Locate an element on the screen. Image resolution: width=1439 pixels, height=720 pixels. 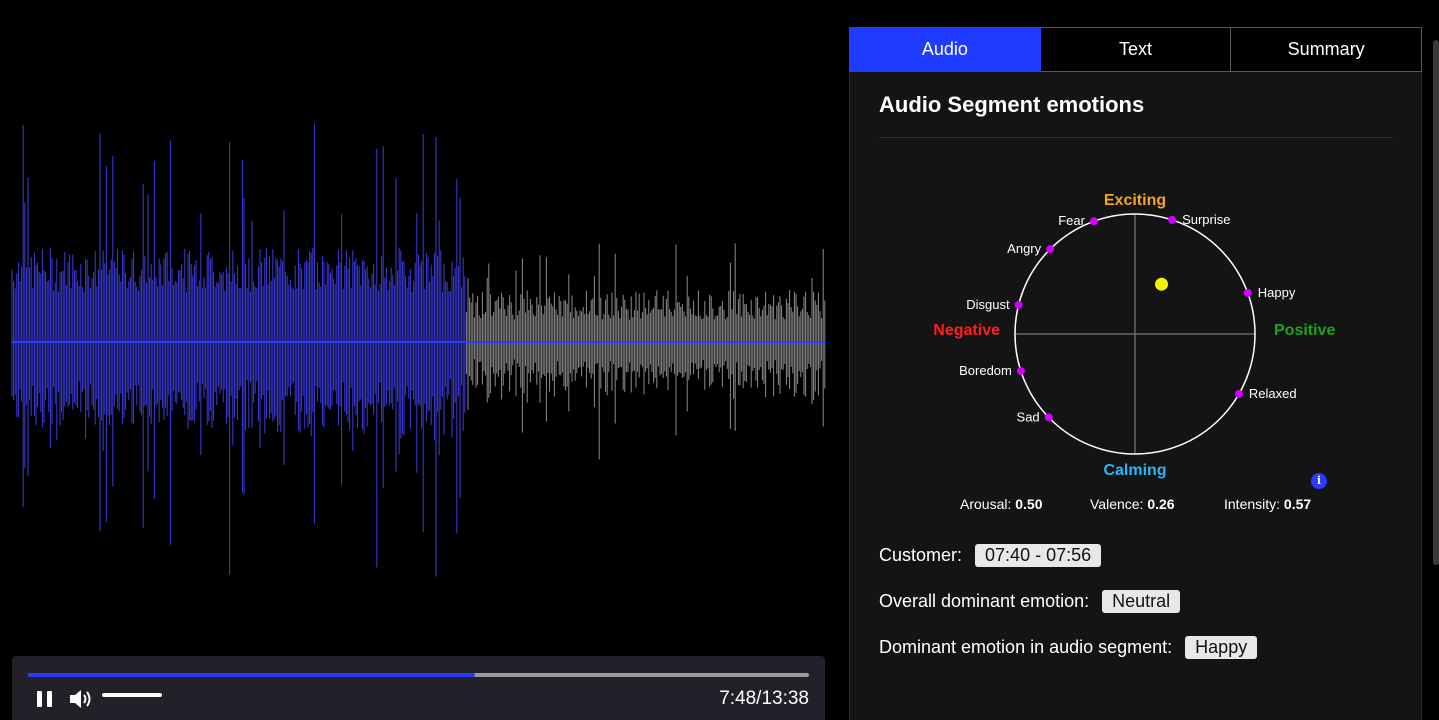
volume-button is located at coordinates (81, 699).